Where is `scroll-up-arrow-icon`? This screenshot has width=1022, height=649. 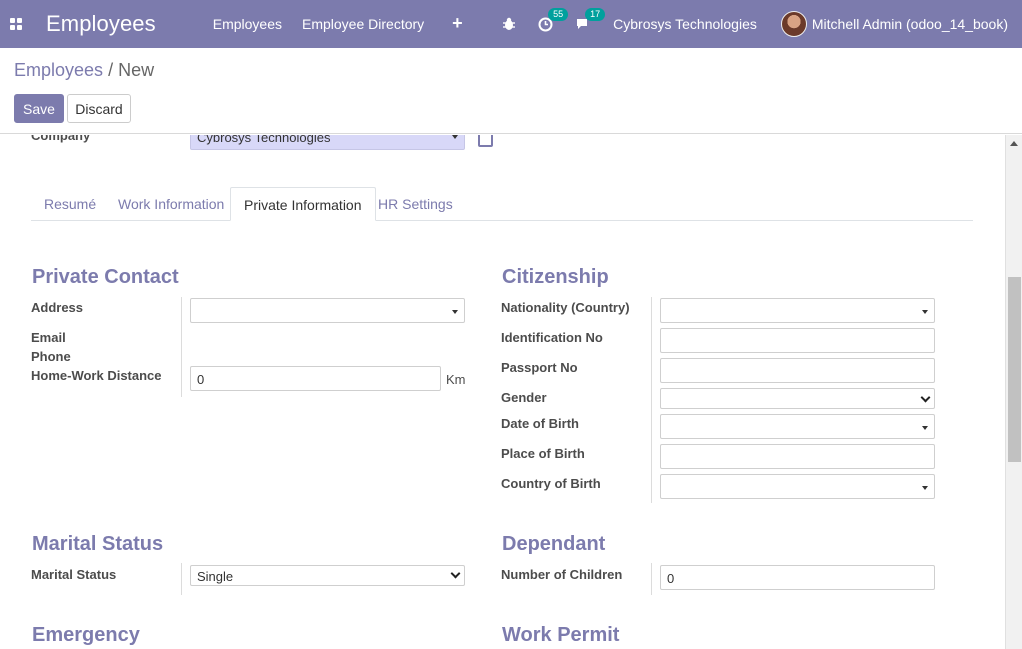
scroll-up-arrow-icon is located at coordinates (1014, 143).